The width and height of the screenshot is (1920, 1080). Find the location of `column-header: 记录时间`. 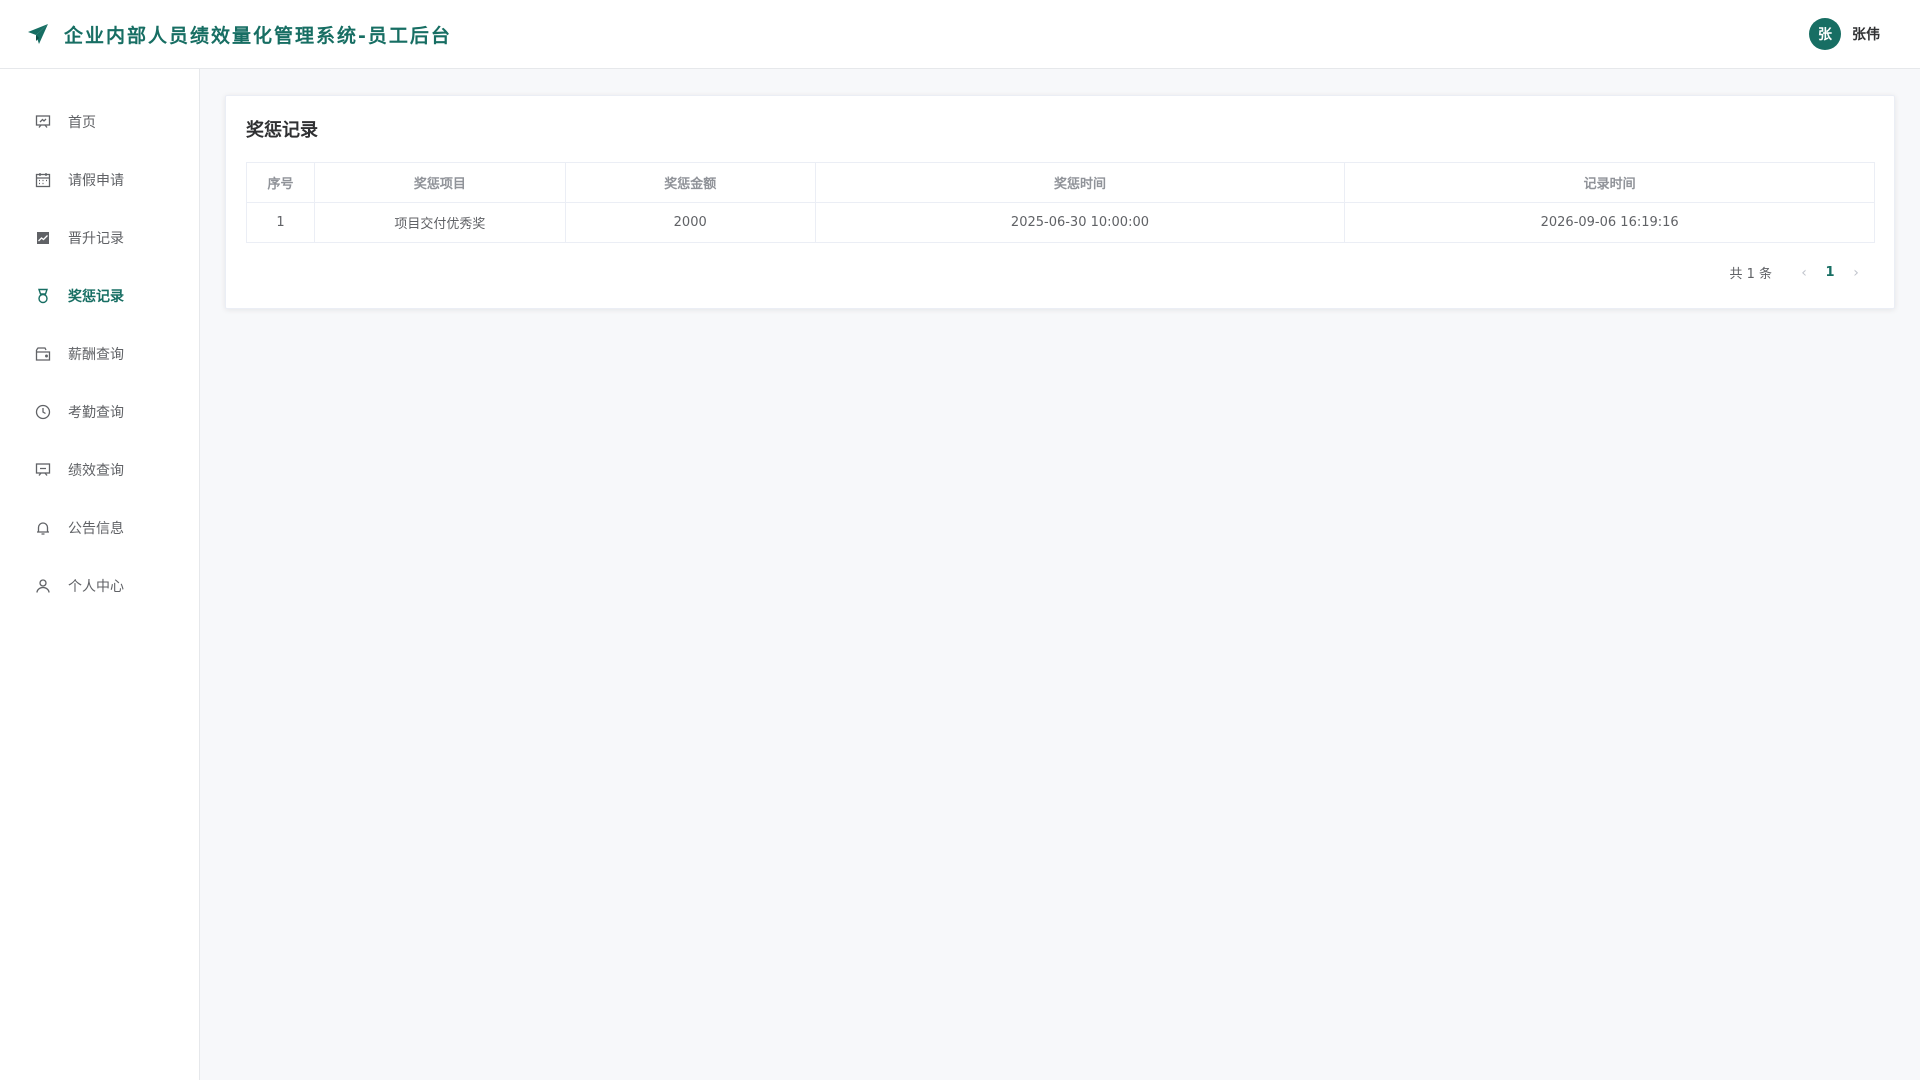

column-header: 记录时间 is located at coordinates (1609, 182).